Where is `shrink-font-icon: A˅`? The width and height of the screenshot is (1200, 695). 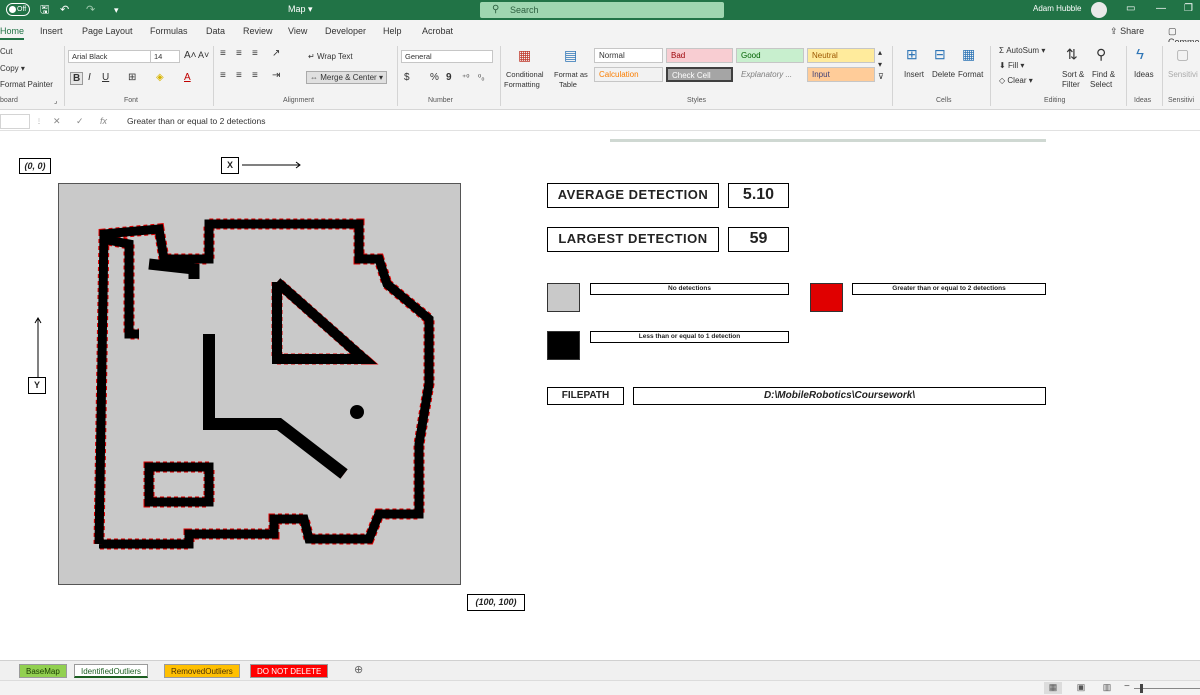
shrink-font-icon: A˅ is located at coordinates (203, 55).